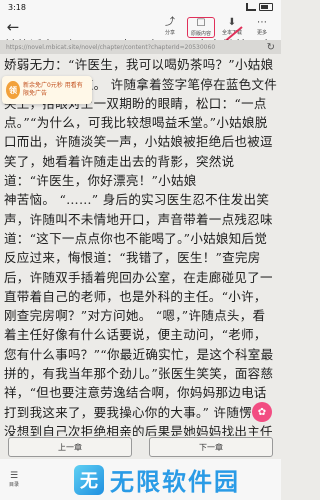  Describe the element at coordinates (13, 90) in the screenshot. I see `coin-icon: 领` at that location.